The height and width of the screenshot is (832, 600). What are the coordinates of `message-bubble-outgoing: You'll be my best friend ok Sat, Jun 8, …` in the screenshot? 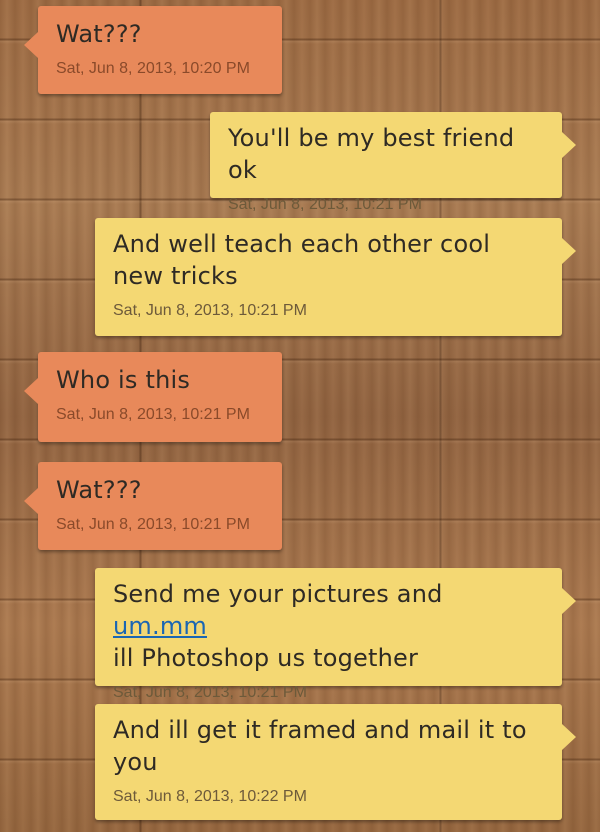 It's located at (393, 162).